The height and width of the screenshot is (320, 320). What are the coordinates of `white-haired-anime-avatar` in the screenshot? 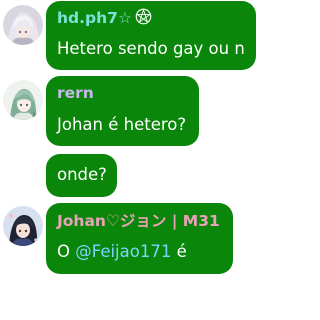 It's located at (23, 25).